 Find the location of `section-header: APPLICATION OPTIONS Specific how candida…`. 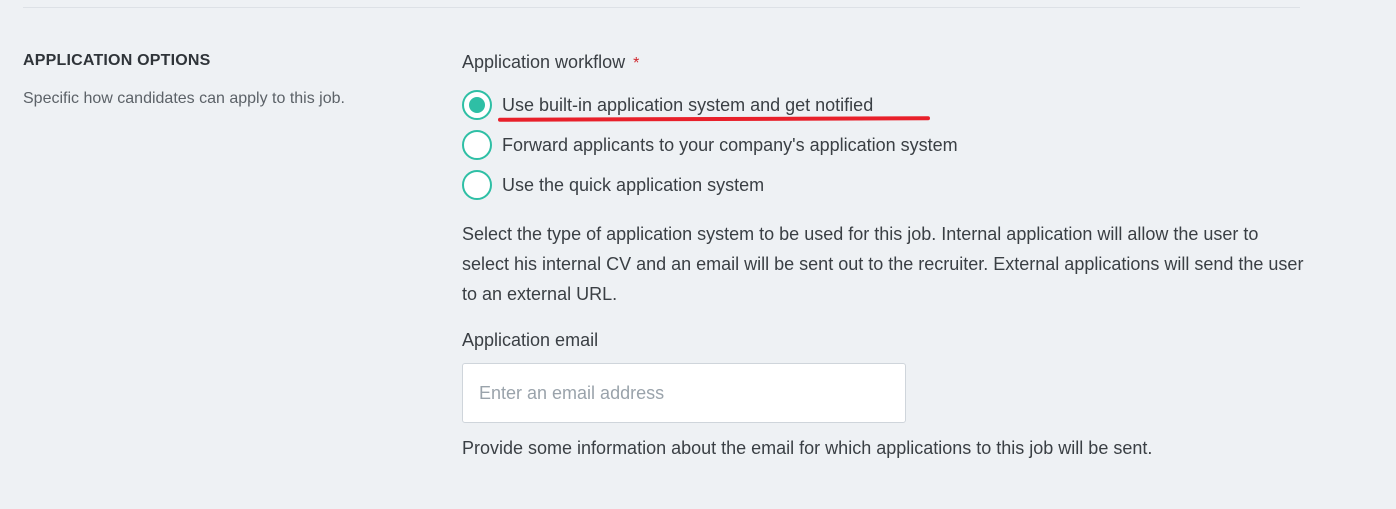

section-header: APPLICATION OPTIONS Specific how candida… is located at coordinates (223, 80).